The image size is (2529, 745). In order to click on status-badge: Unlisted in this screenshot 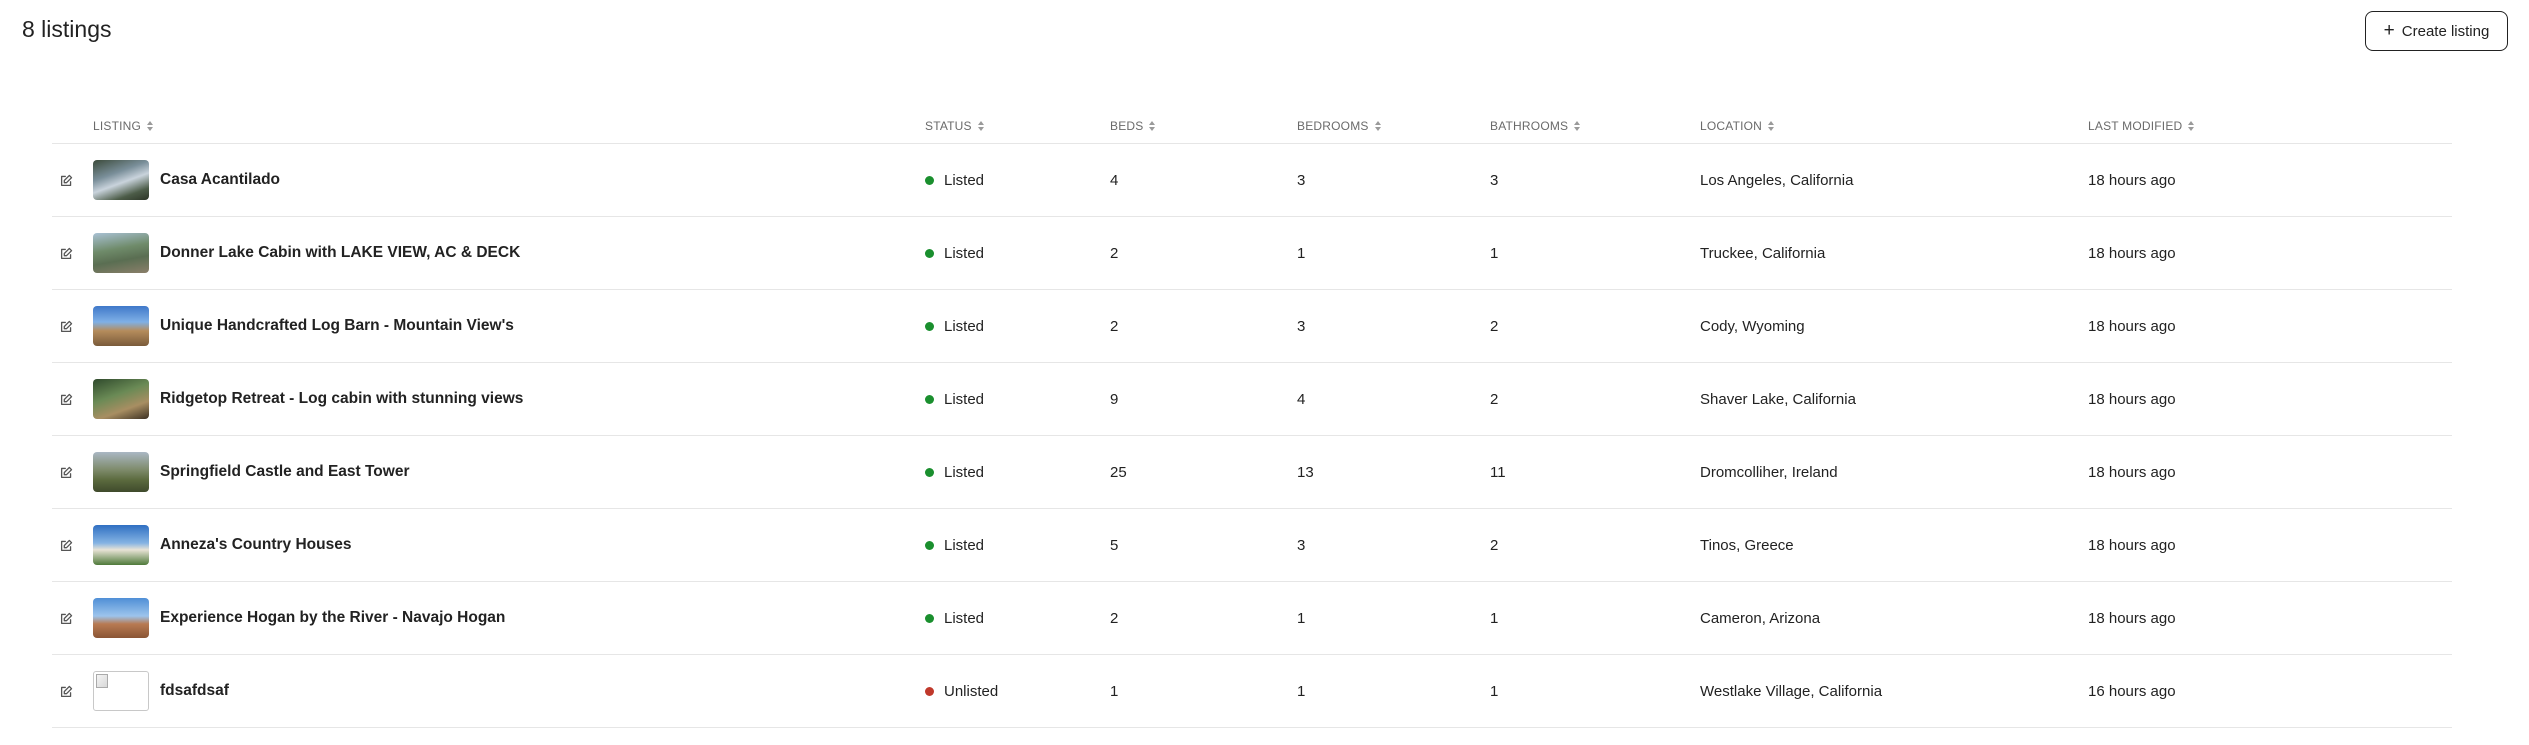, I will do `click(961, 691)`.